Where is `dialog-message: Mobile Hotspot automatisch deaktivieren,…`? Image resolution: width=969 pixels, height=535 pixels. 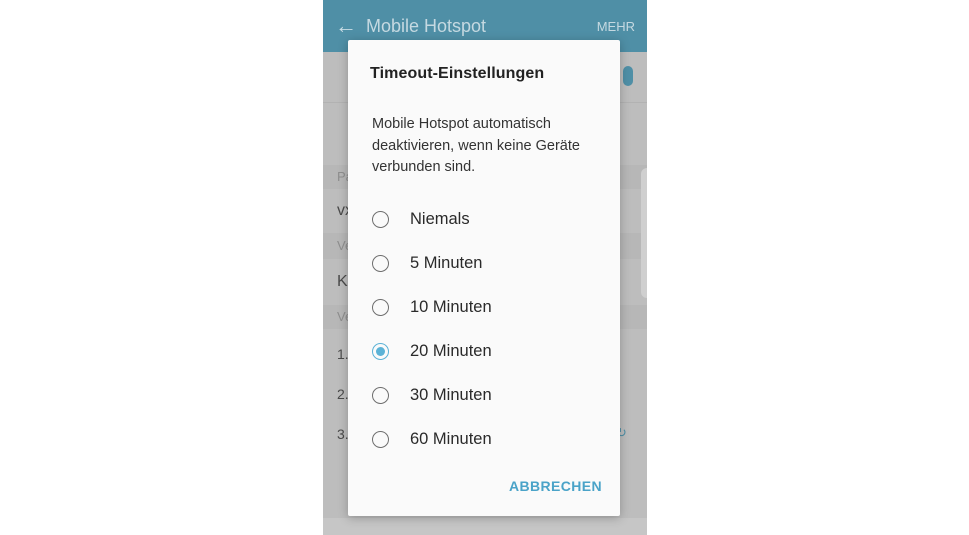
dialog-message: Mobile Hotspot automatisch deaktivieren,… is located at coordinates (476, 145).